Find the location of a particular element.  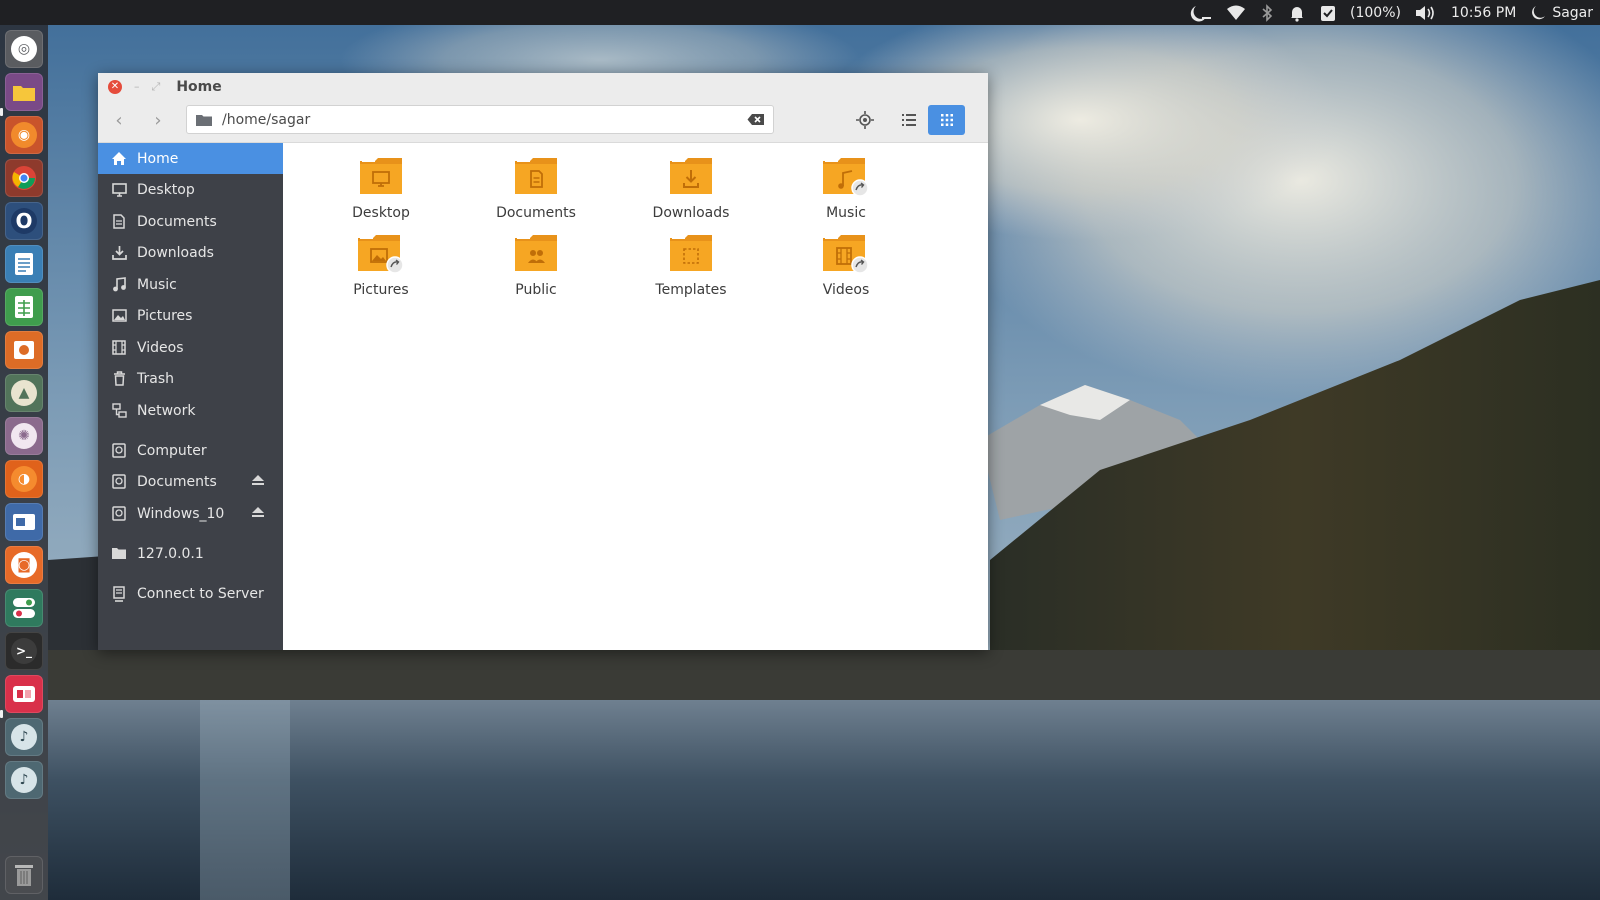

sidebar-item-desktop: Desktop is located at coordinates (190, 189).